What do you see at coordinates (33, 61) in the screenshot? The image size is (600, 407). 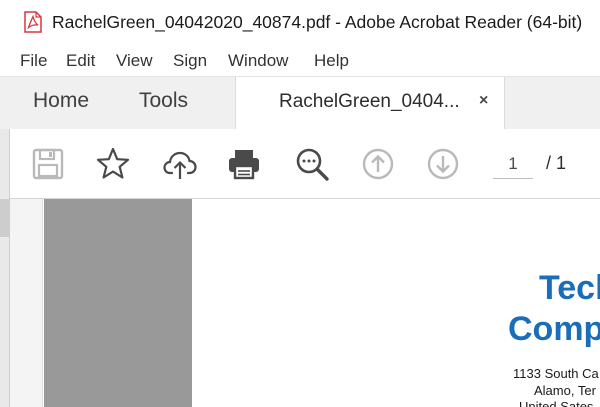 I see `menu-file: File` at bounding box center [33, 61].